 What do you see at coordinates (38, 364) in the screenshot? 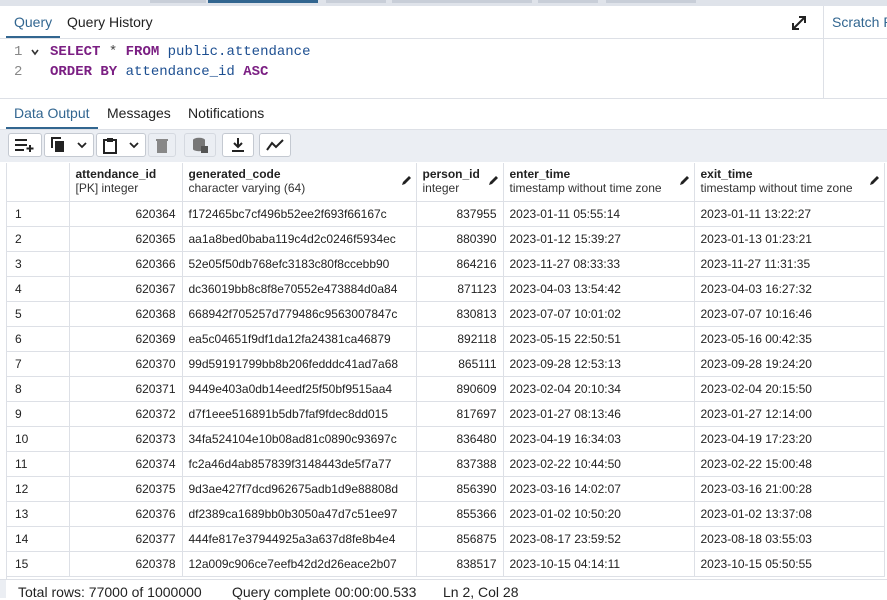
I see `row-number: 7` at bounding box center [38, 364].